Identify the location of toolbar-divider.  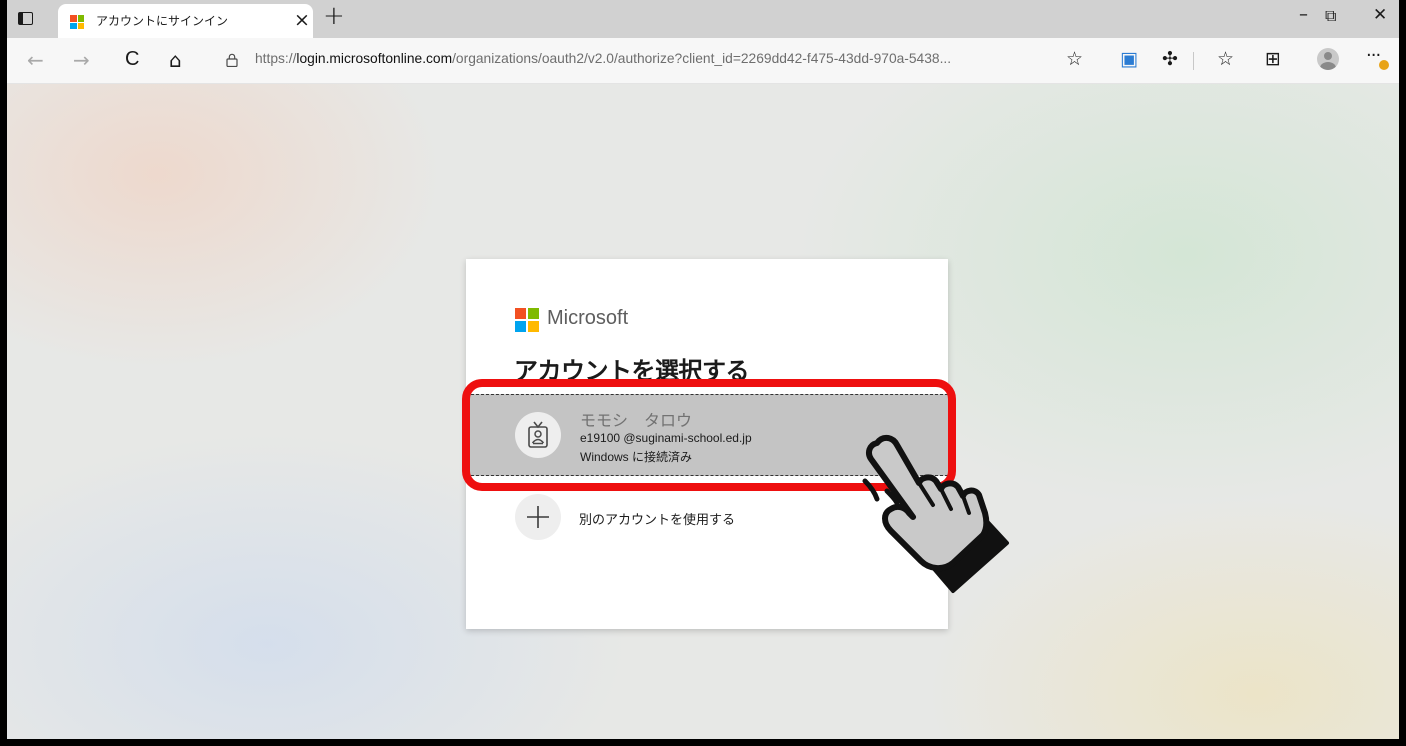
(1193, 61).